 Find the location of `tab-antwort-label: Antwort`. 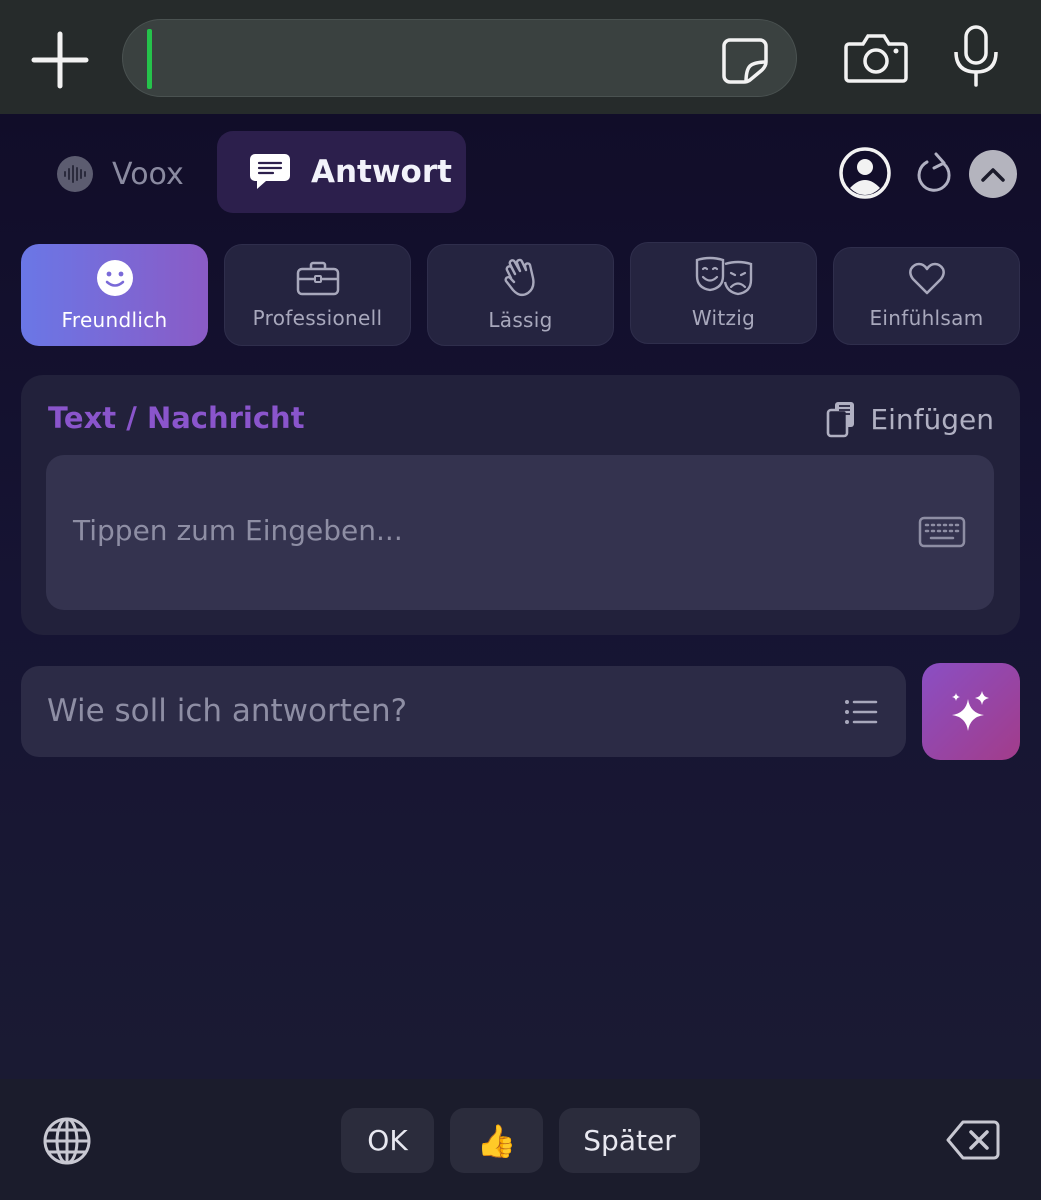

tab-antwort-label: Antwort is located at coordinates (381, 172).